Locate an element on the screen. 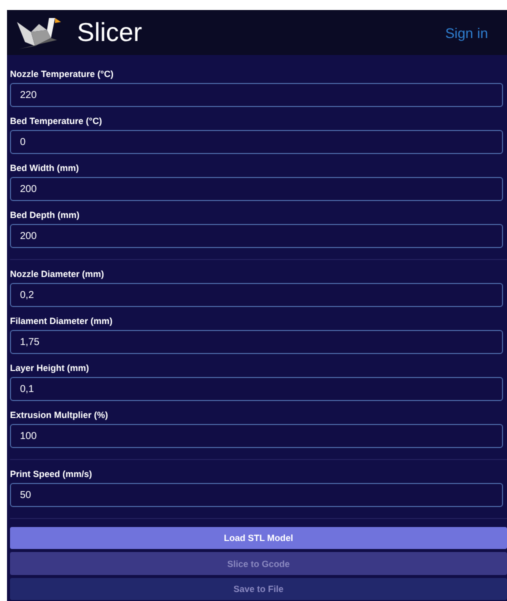  input-field: 0,2 is located at coordinates (256, 295).